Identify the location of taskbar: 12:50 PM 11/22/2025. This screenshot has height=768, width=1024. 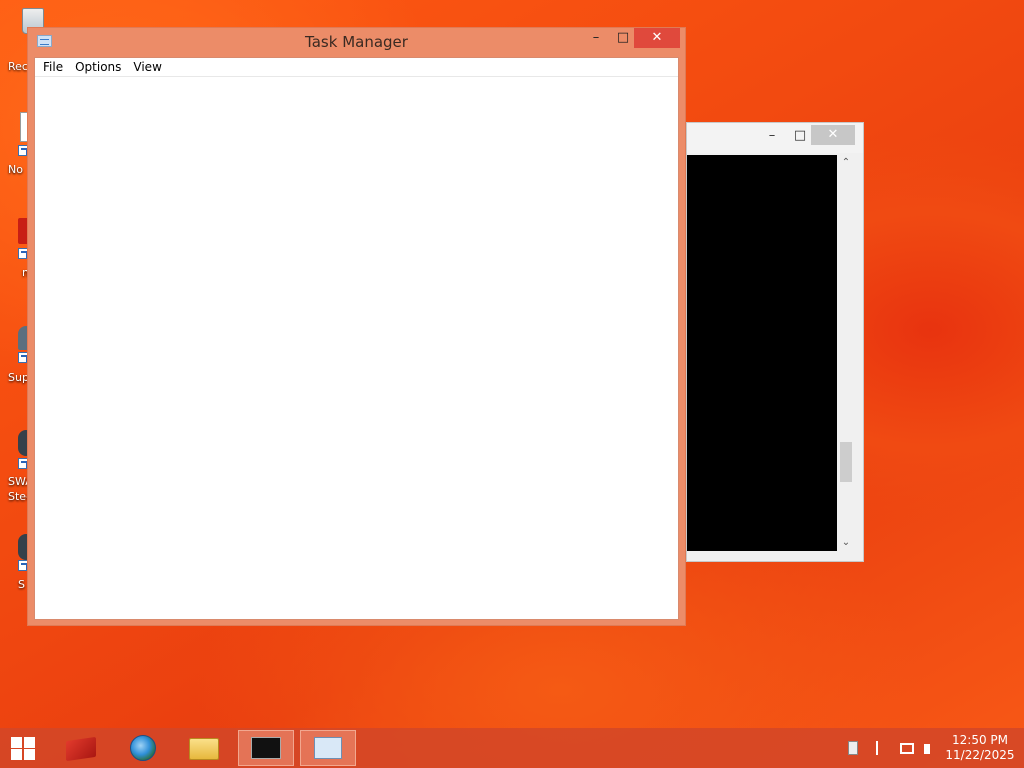
(512, 748).